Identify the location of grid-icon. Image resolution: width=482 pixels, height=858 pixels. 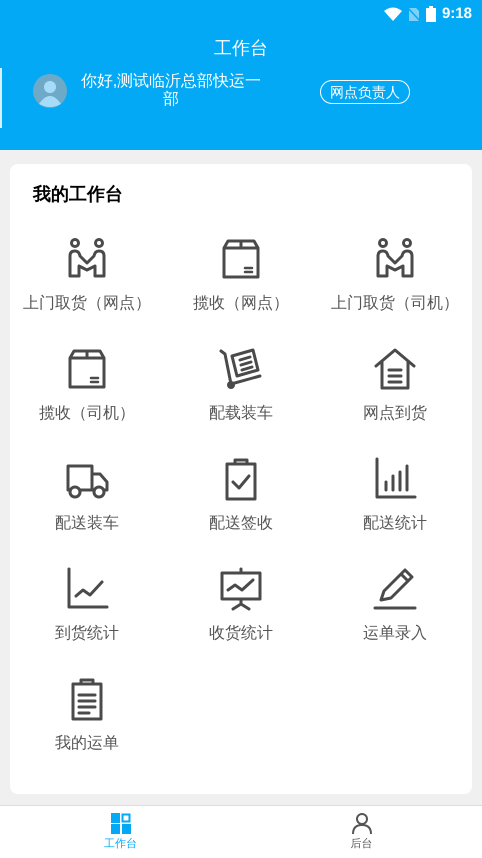
(120, 823).